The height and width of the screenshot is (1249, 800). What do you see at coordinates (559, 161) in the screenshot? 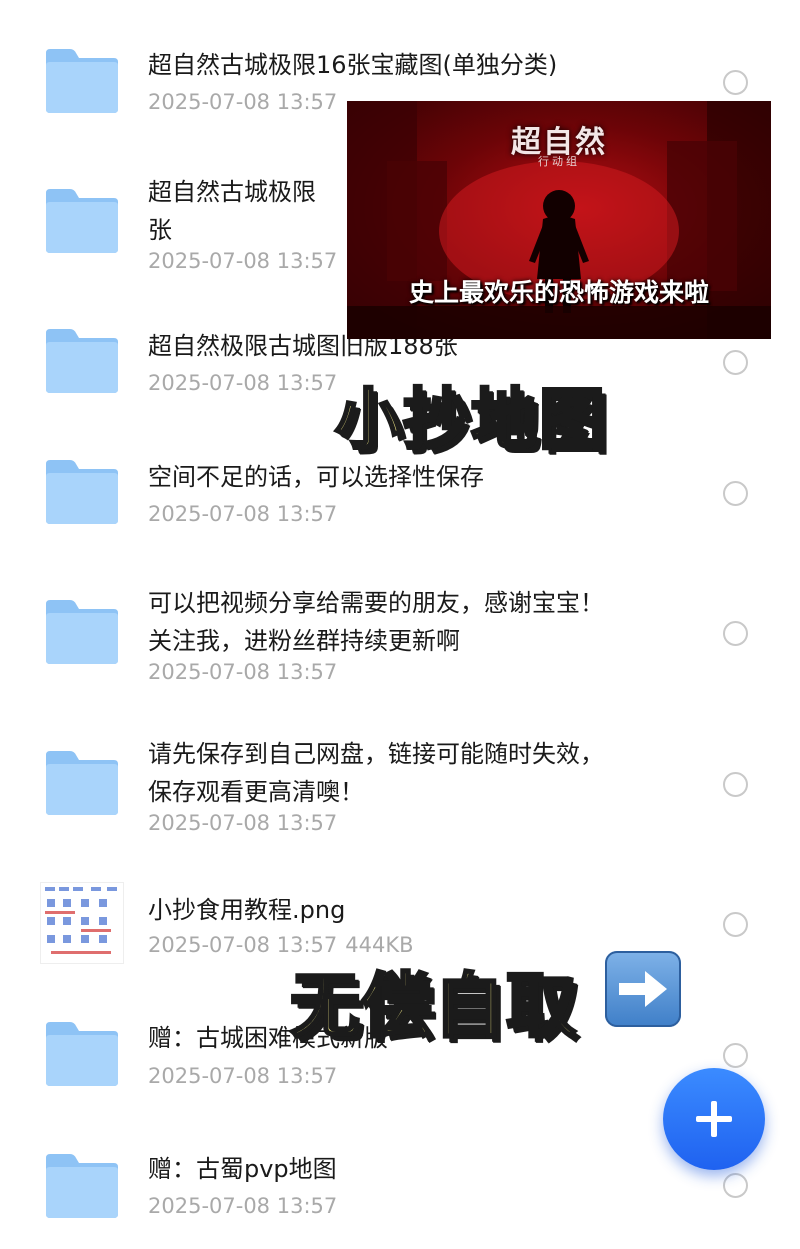
I see `banner-logo-subtitle: 行动组` at bounding box center [559, 161].